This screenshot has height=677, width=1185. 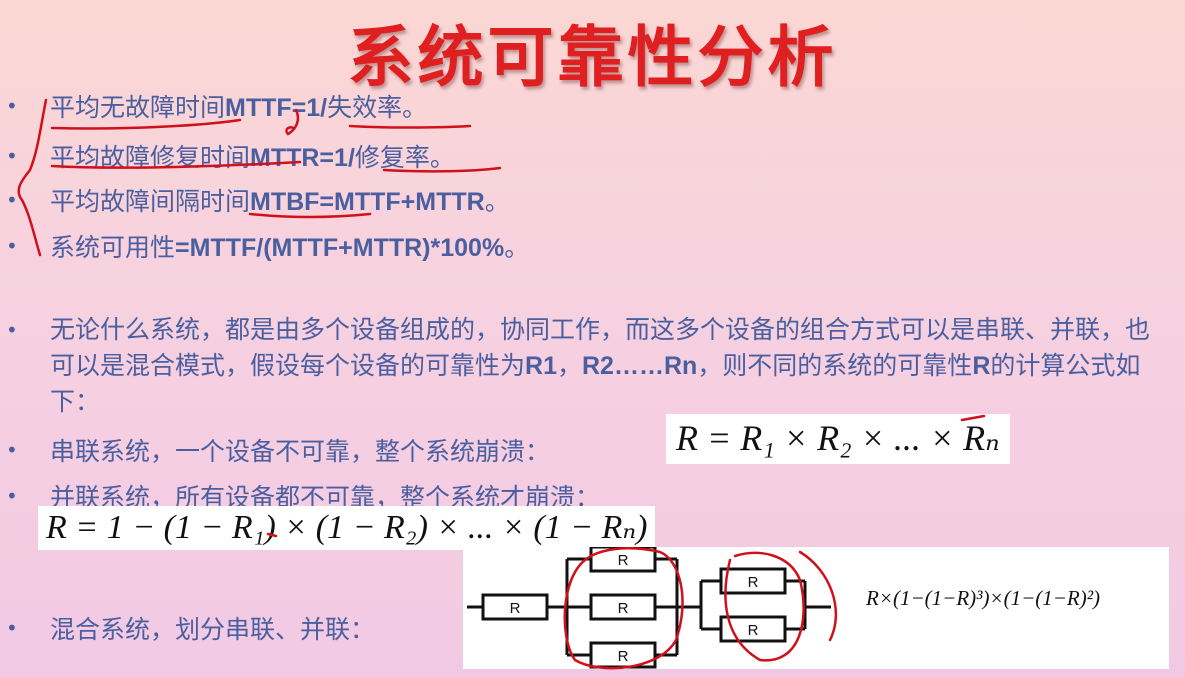 I want to click on mixed-formula: R×(1−(1−R)³)×(1−(1−R)²), so click(x=983, y=598).